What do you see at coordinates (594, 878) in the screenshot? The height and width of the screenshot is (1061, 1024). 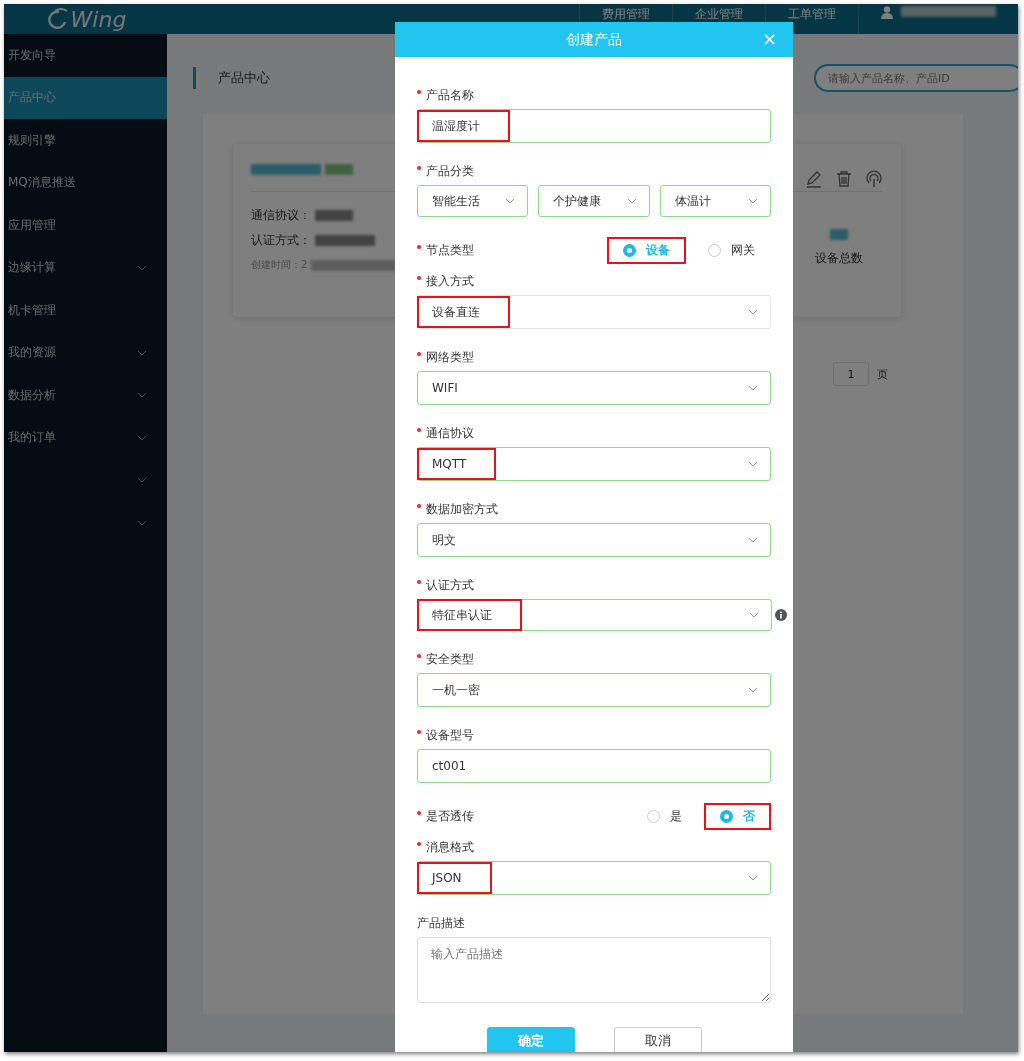 I see `select-field: JSON` at bounding box center [594, 878].